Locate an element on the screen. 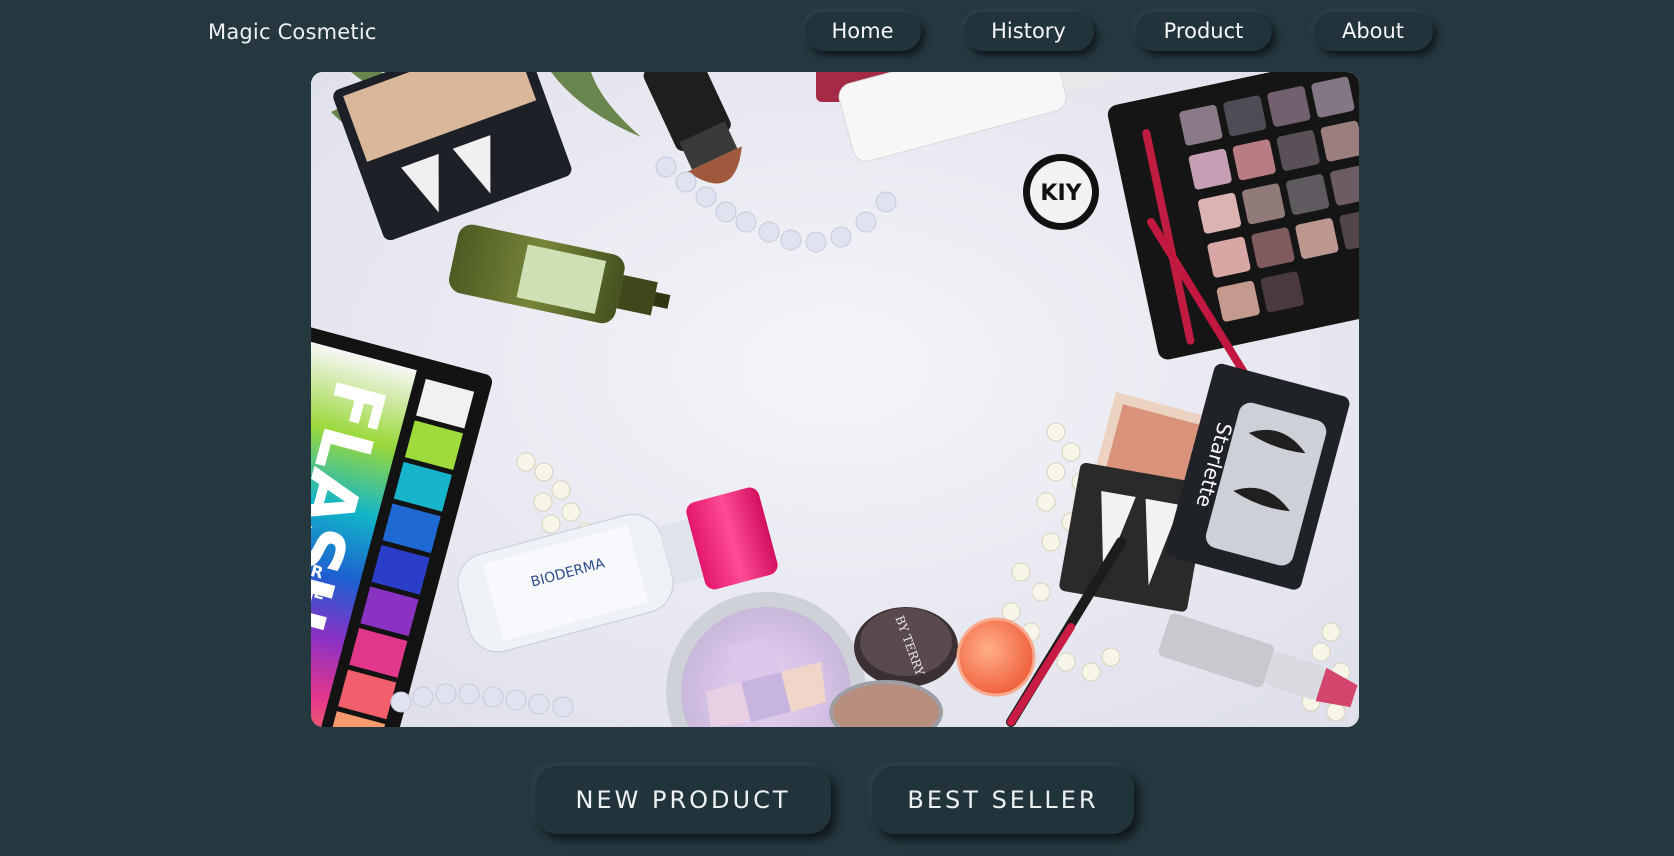 The height and width of the screenshot is (856, 1674). brand-logo: Magic Cosmetic is located at coordinates (292, 32).